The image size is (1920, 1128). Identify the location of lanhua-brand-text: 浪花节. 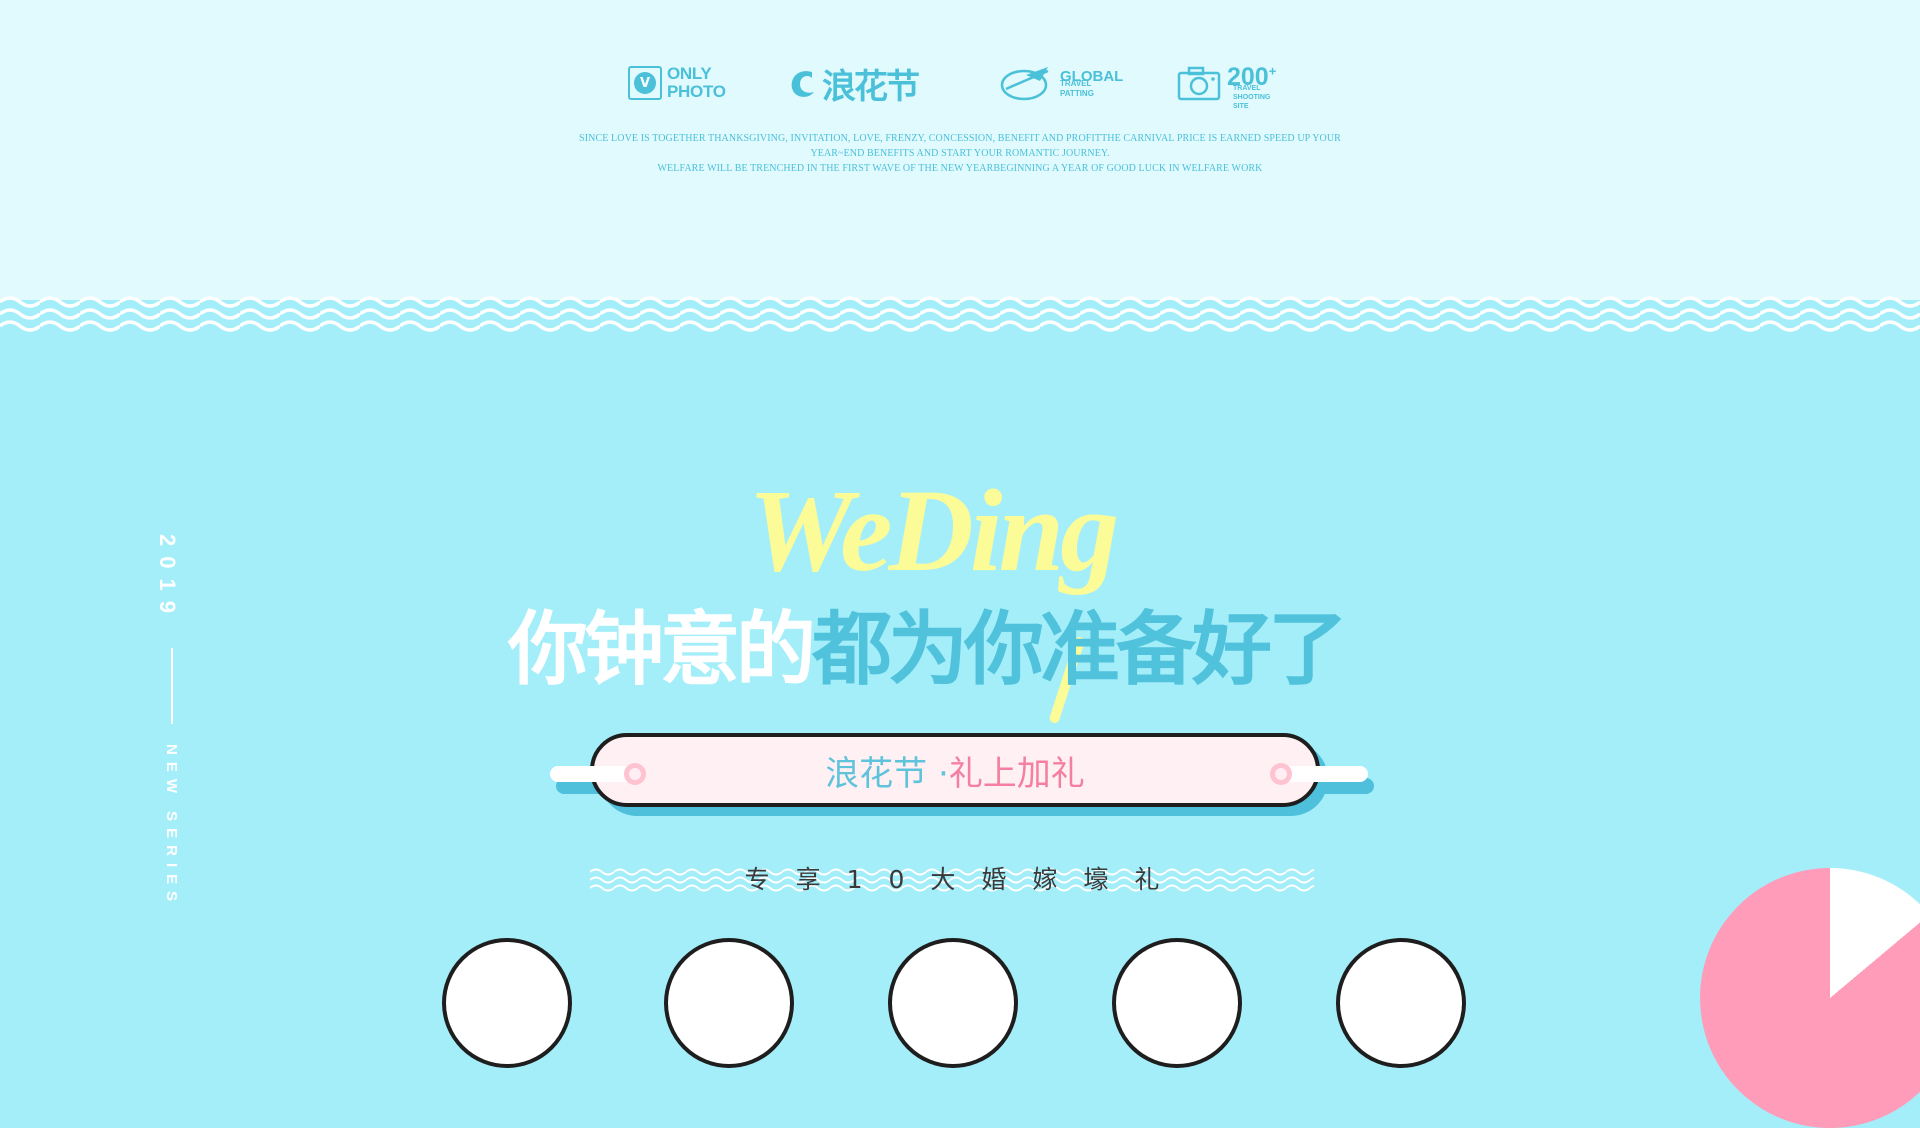
(871, 86).